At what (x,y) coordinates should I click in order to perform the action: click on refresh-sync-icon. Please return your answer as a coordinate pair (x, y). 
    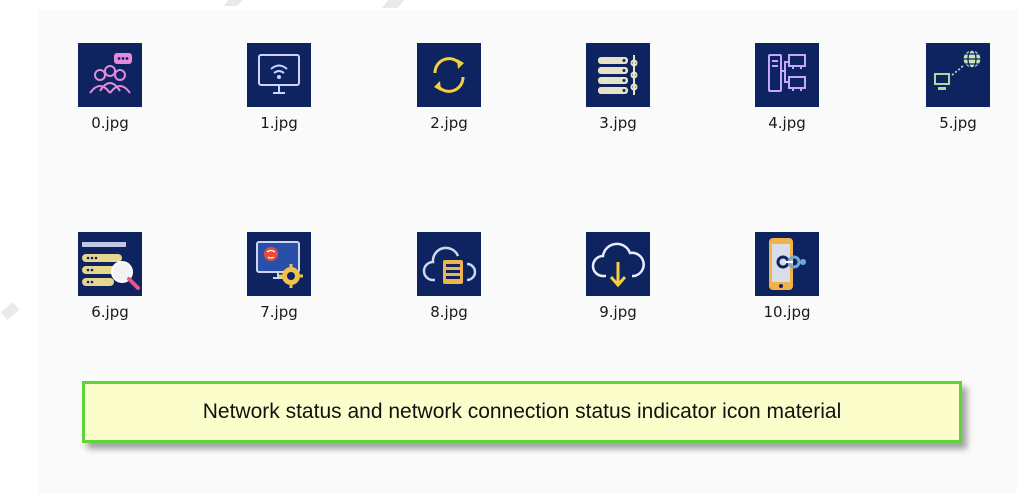
    Looking at the image, I should click on (449, 75).